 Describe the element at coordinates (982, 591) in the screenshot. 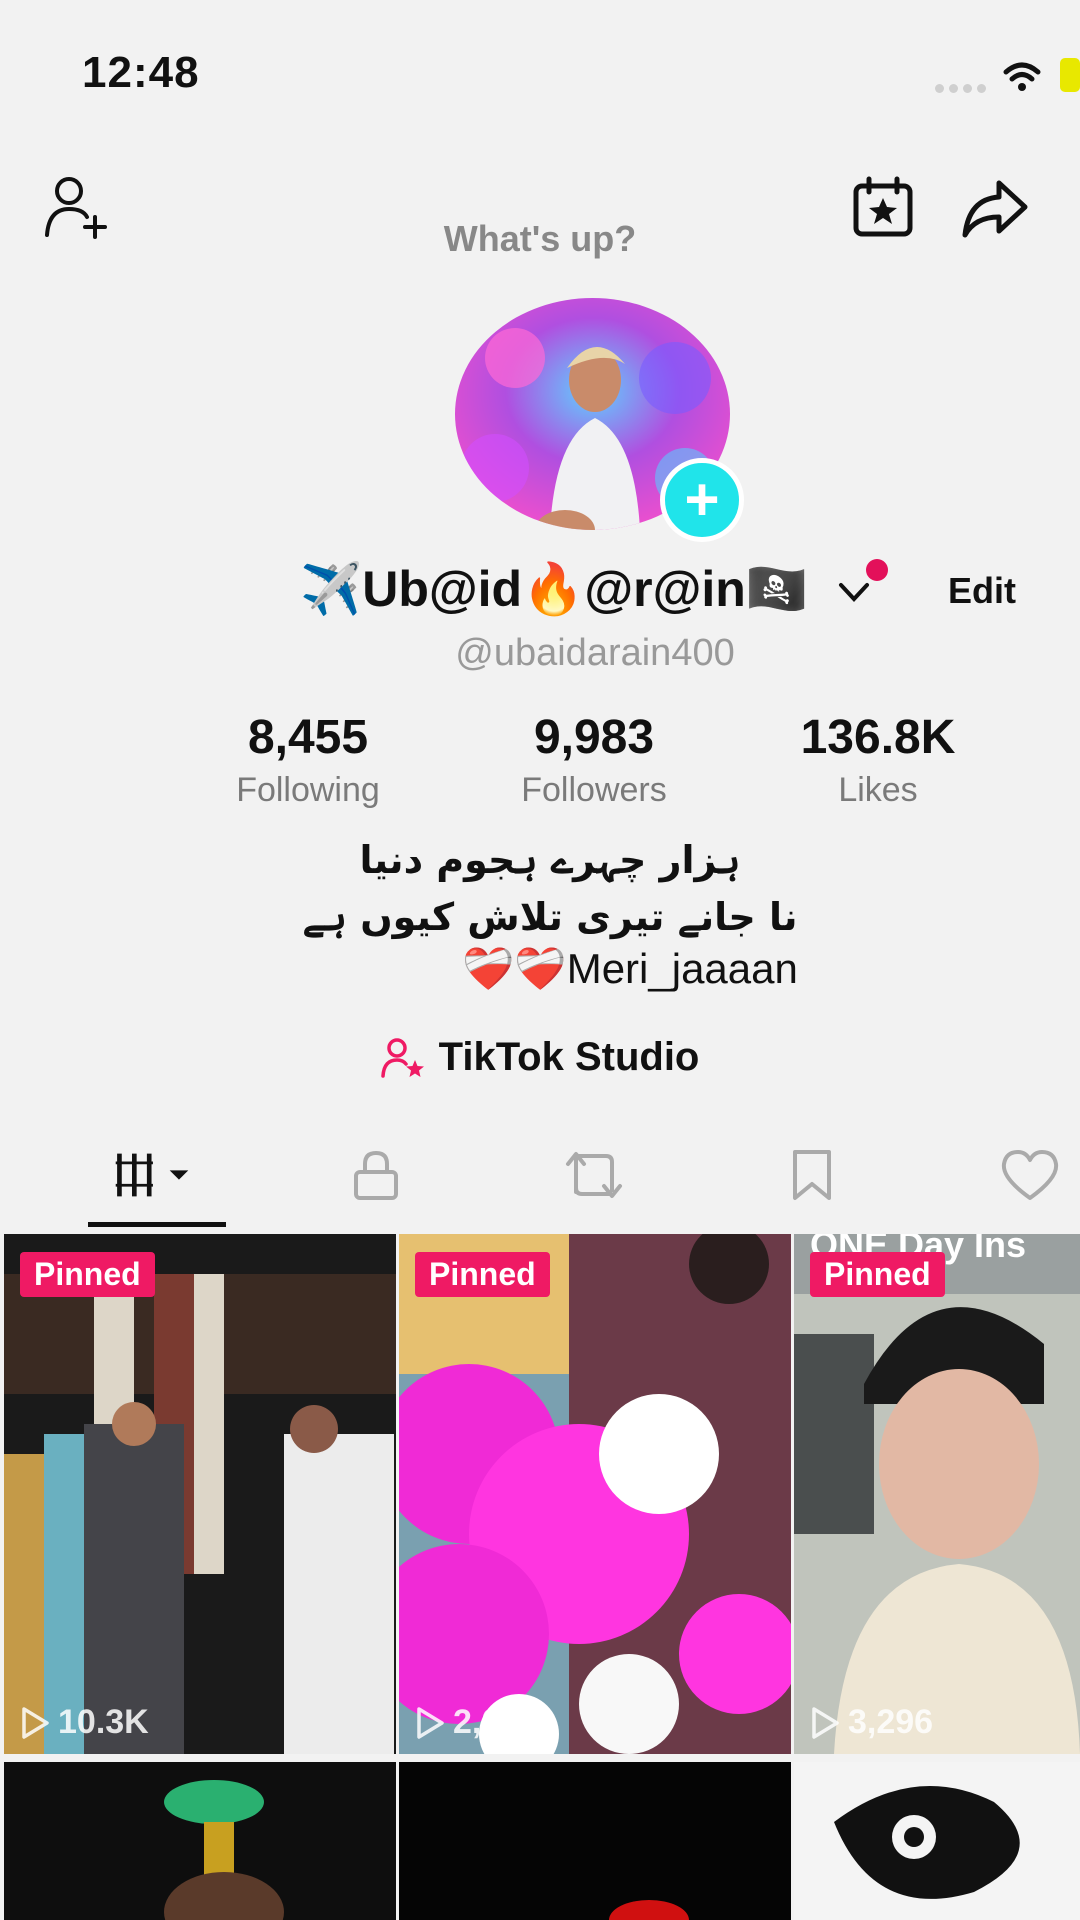

I see `edit-profile-button: Edit` at that location.